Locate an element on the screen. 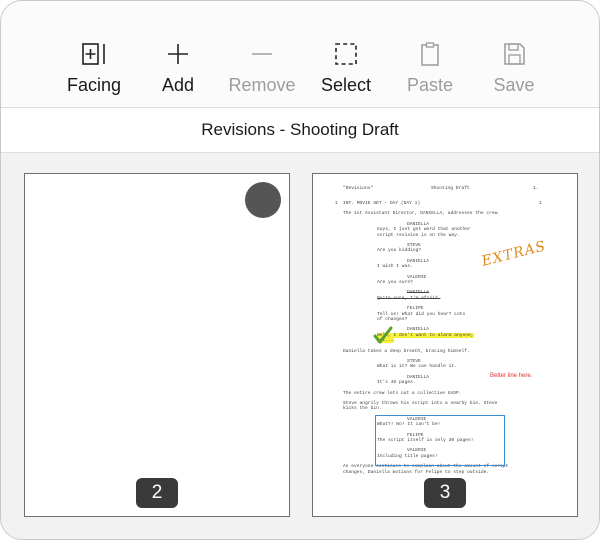  clipboard-icon is located at coordinates (430, 54).